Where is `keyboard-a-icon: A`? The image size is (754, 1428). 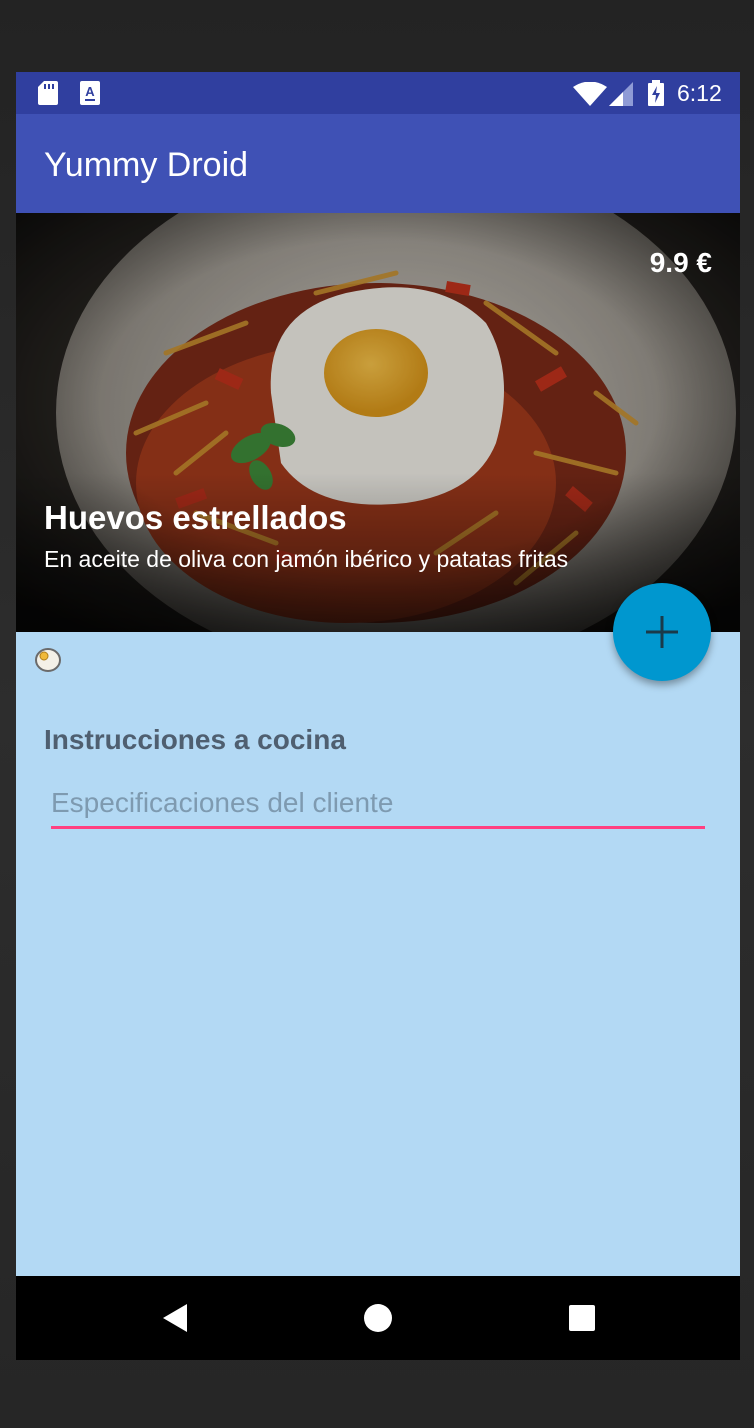
keyboard-a-icon: A is located at coordinates (90, 93).